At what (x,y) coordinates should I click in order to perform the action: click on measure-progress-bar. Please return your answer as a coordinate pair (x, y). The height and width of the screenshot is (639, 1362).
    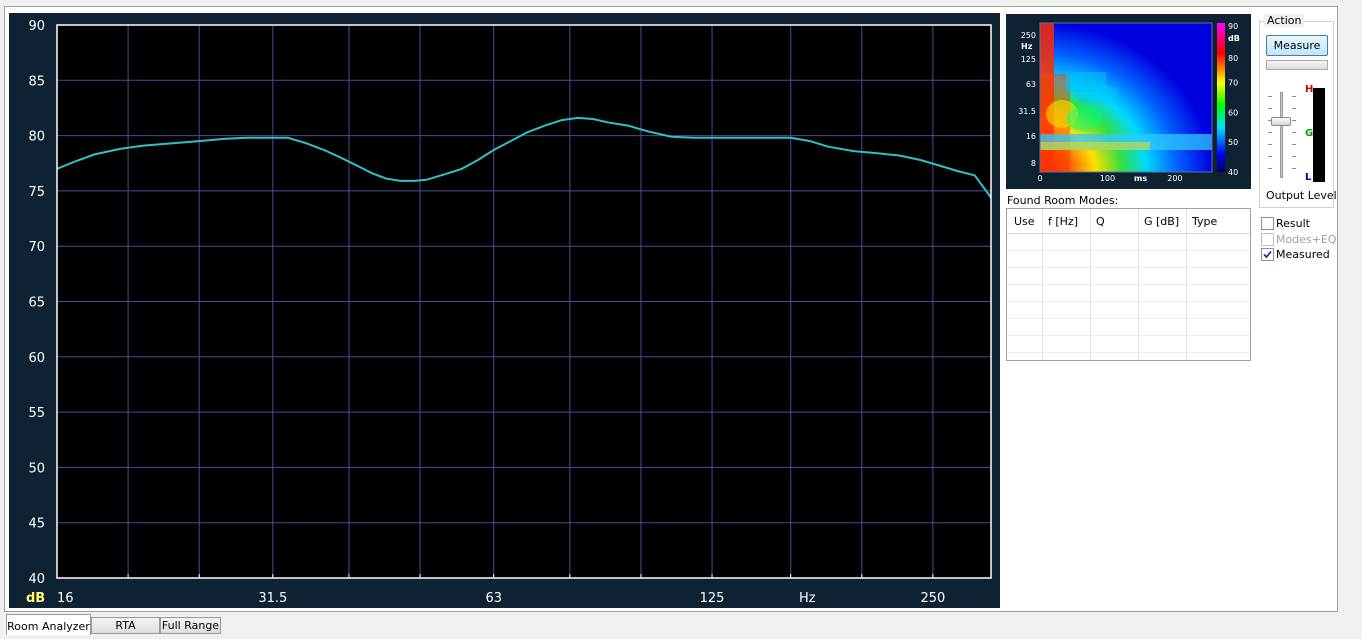
    Looking at the image, I should click on (1297, 65).